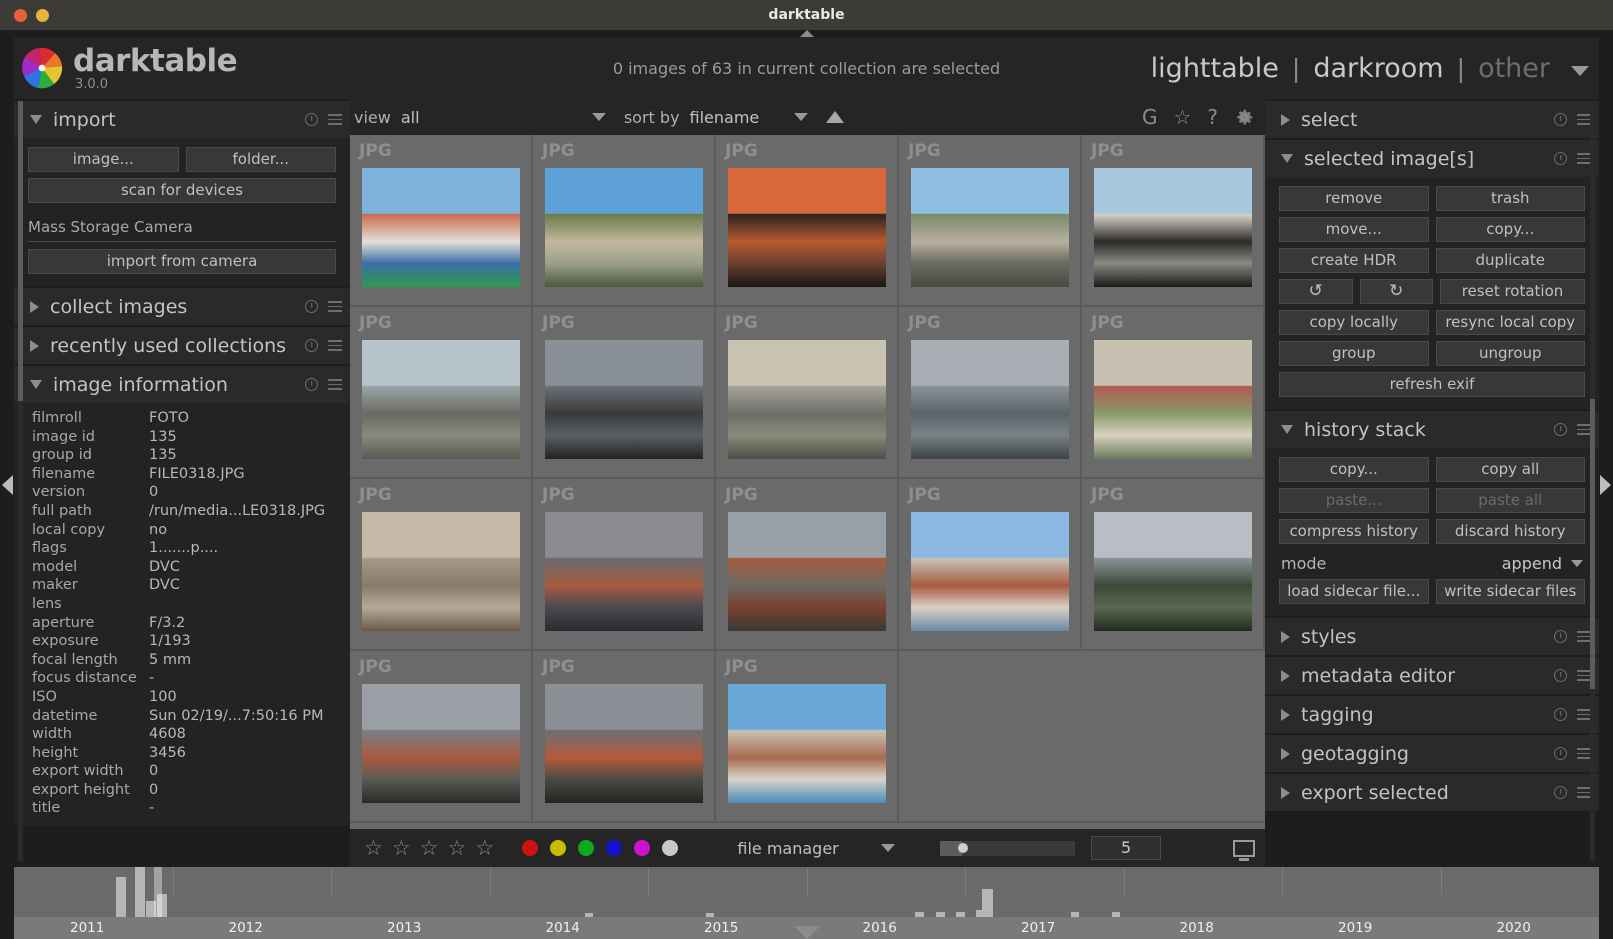 Image resolution: width=1613 pixels, height=939 pixels. I want to click on ungroup-button: ungroup, so click(1510, 353).